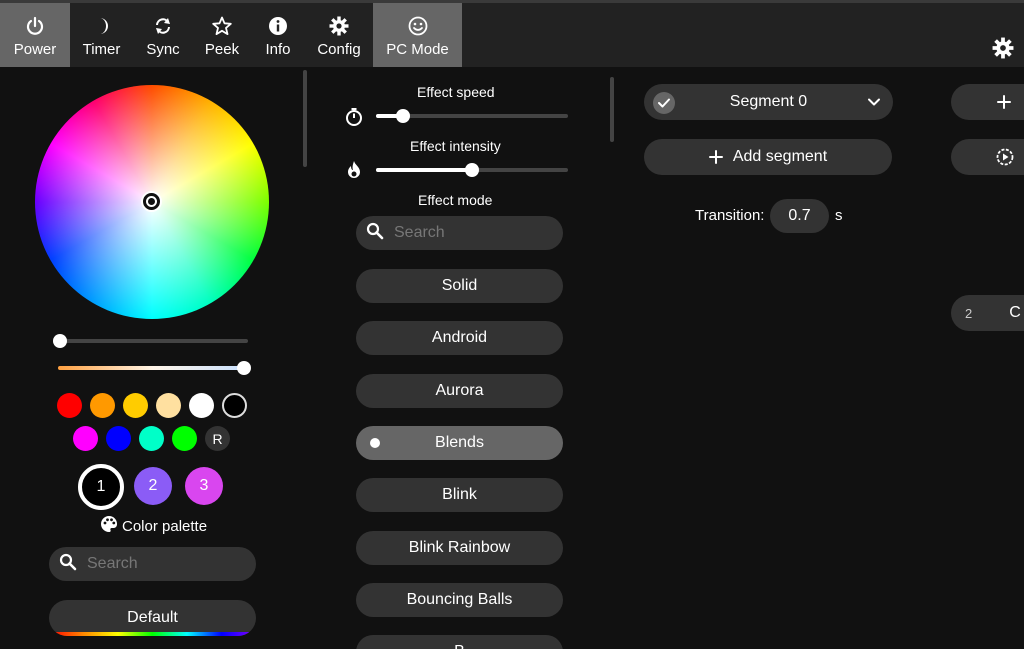  What do you see at coordinates (112, 563) in the screenshot?
I see `palette-search-placeholder: Search` at bounding box center [112, 563].